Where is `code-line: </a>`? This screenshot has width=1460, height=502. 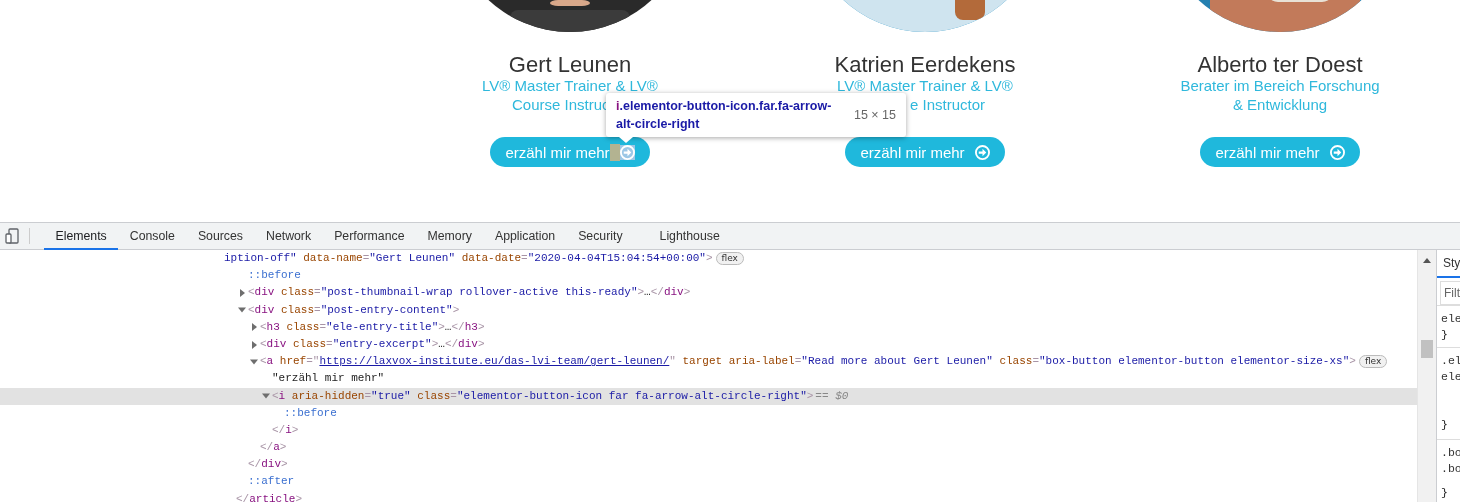
code-line: </a> is located at coordinates (273, 448).